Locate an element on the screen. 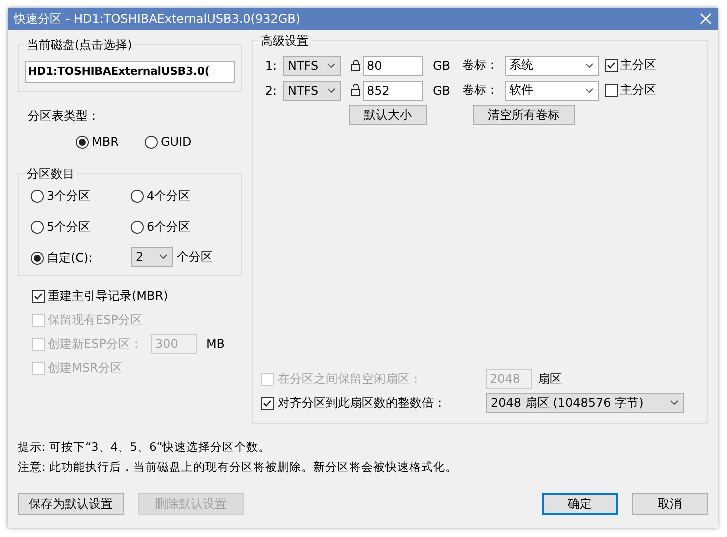  size-field: 852 is located at coordinates (393, 90).